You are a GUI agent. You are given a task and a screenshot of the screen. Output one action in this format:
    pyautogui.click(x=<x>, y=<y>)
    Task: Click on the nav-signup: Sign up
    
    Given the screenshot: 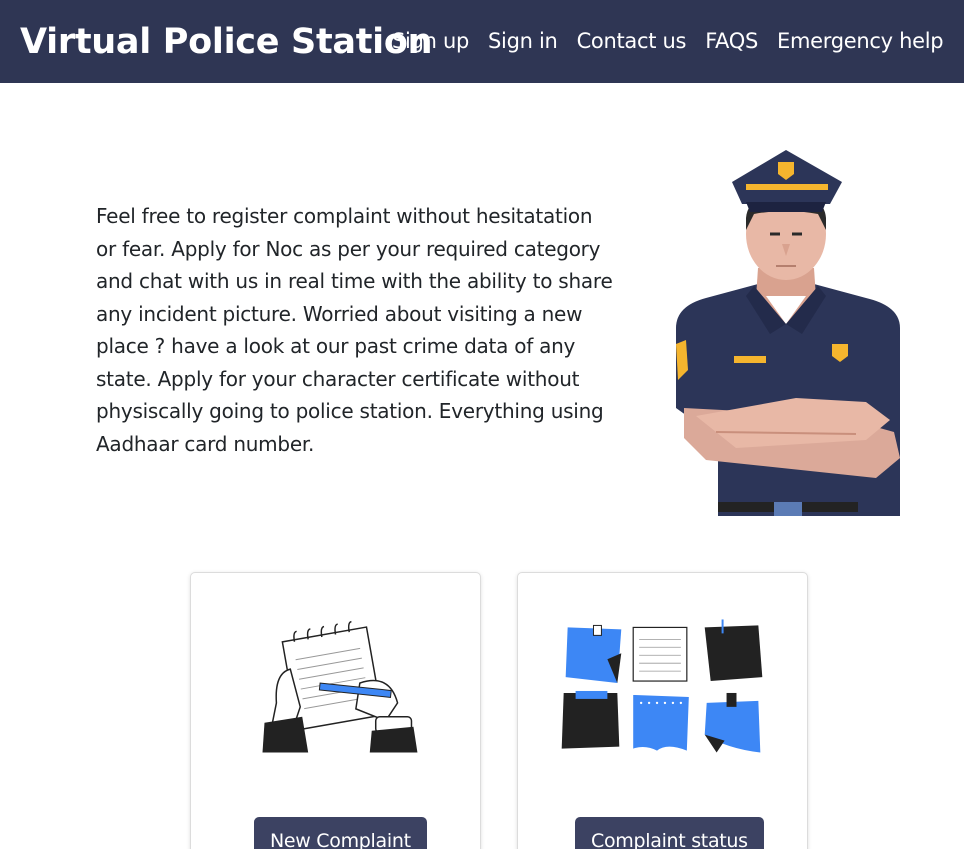 What is the action you would take?
    pyautogui.click(x=430, y=41)
    